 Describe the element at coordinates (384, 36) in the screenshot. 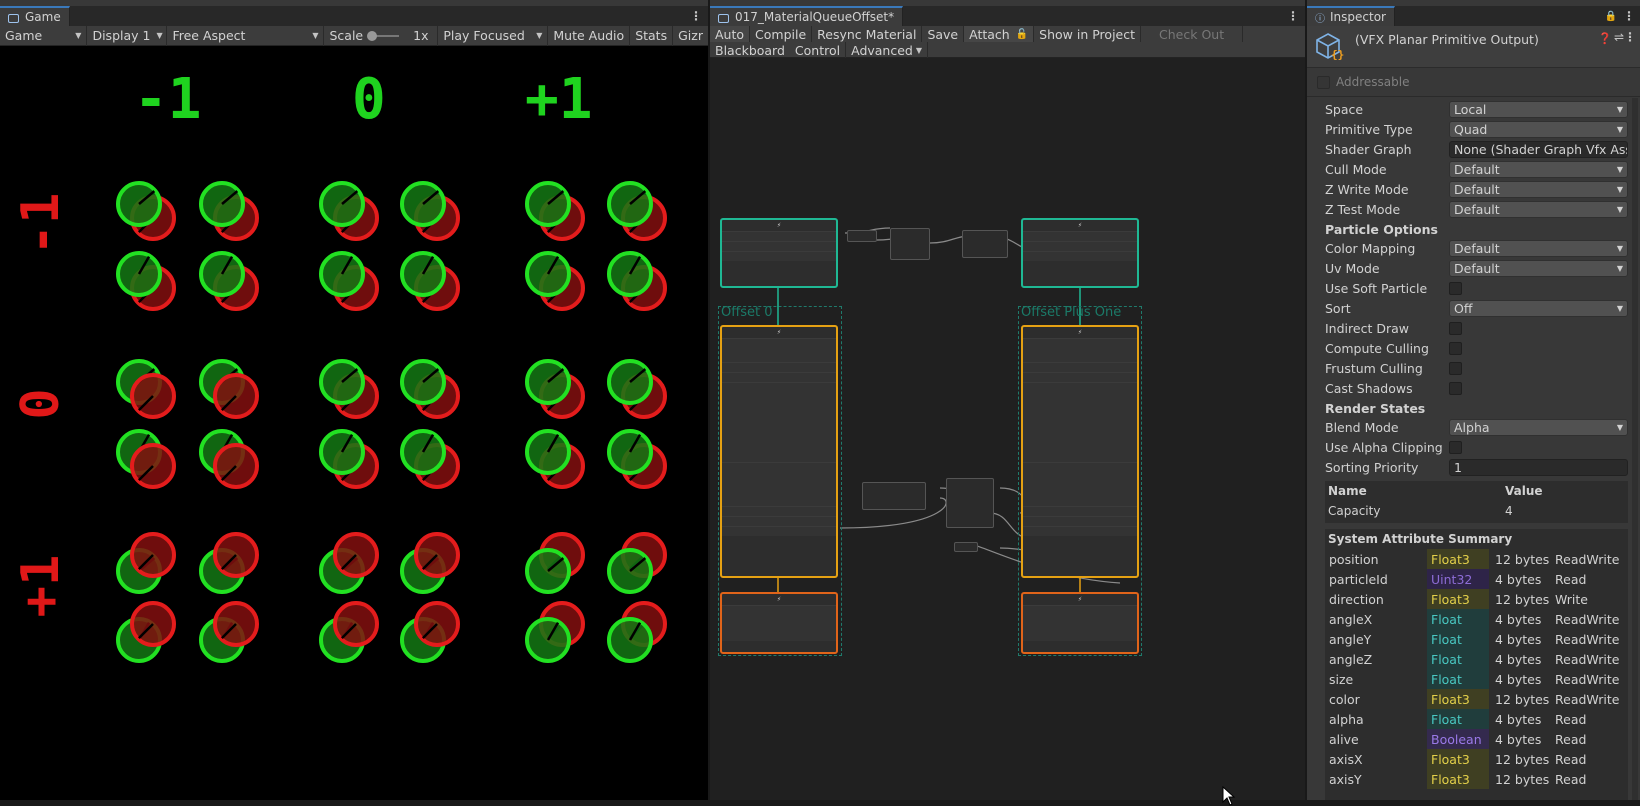

I see `scale-slider-track` at that location.